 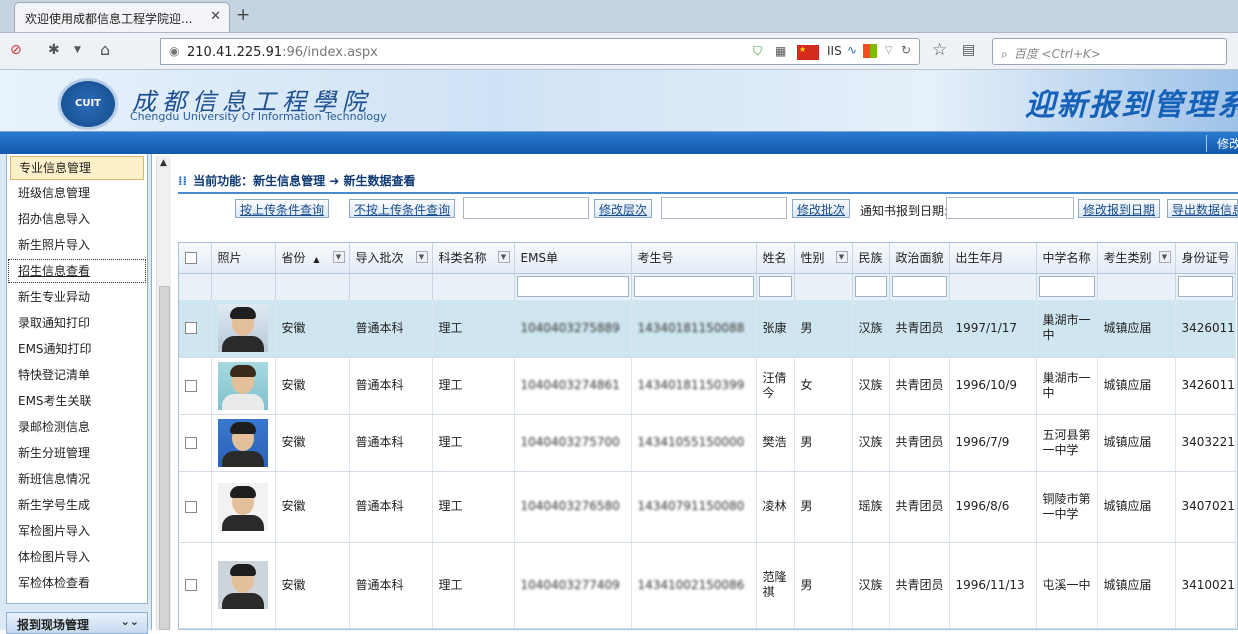 What do you see at coordinates (243, 258) in the screenshot?
I see `col-photo: 照片` at bounding box center [243, 258].